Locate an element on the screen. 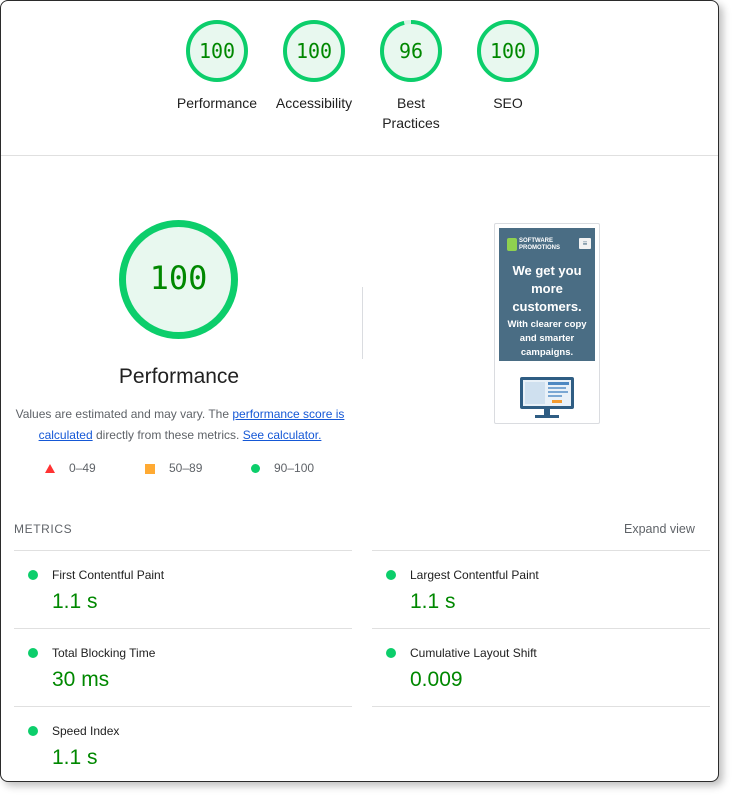  gauge-label: Performance is located at coordinates (217, 103).